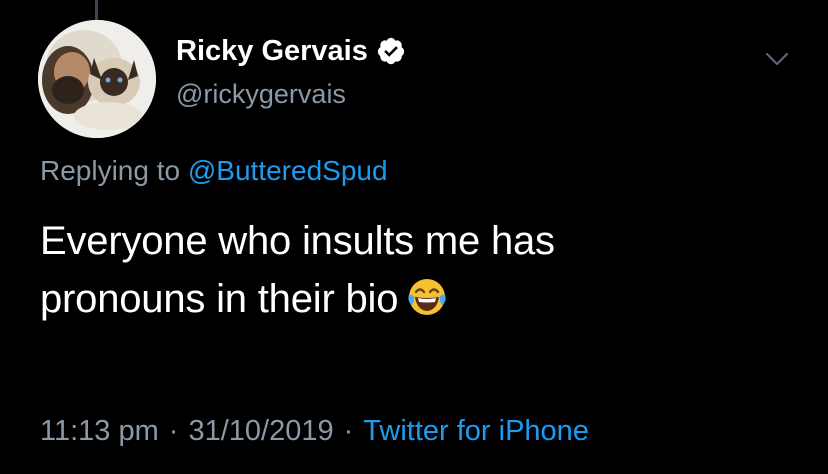 Image resolution: width=828 pixels, height=474 pixels. What do you see at coordinates (99, 431) in the screenshot?
I see `tweet-time: 11:13 pm` at bounding box center [99, 431].